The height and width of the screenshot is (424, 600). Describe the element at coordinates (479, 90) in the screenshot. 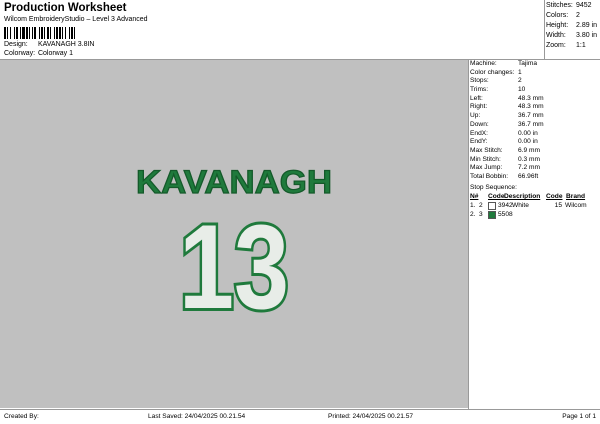

I see `spec-label: Trims:` at that location.